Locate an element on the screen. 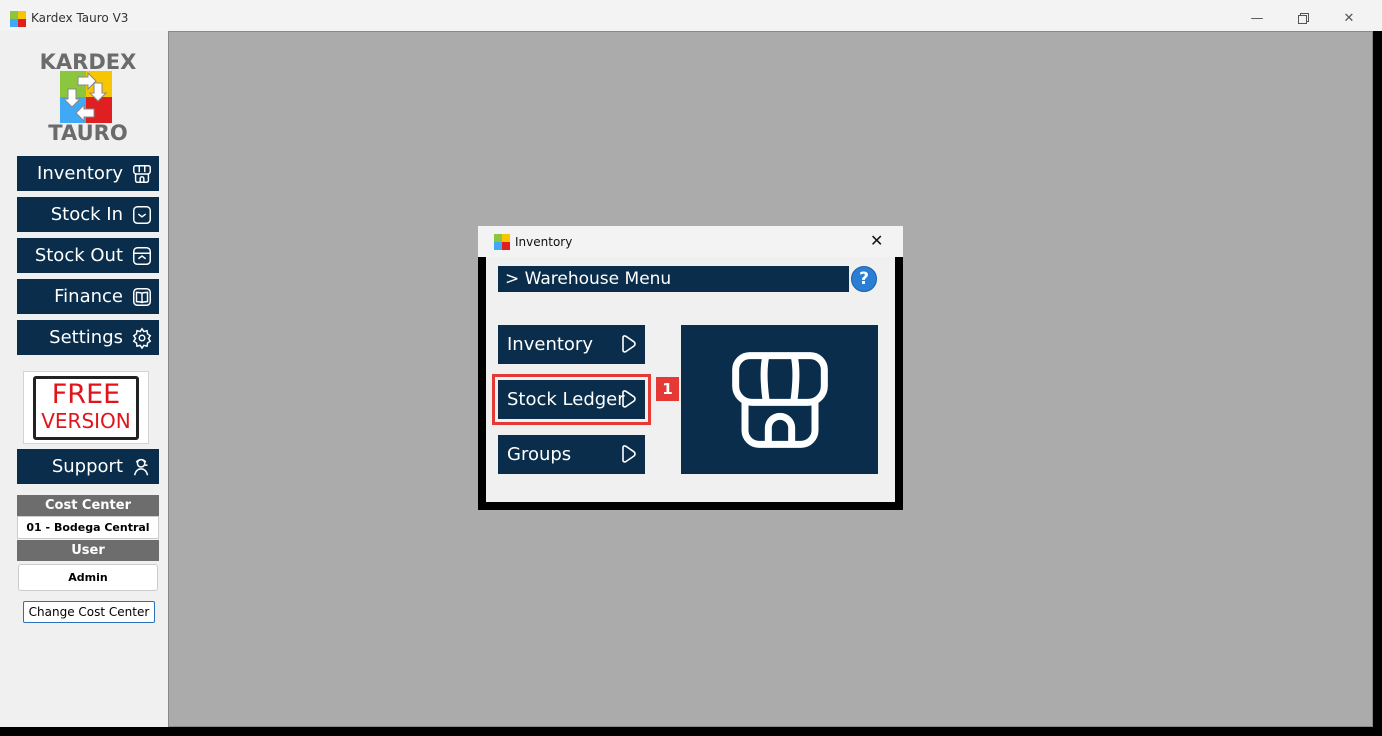 The height and width of the screenshot is (736, 1382). gear-icon is located at coordinates (142, 338).